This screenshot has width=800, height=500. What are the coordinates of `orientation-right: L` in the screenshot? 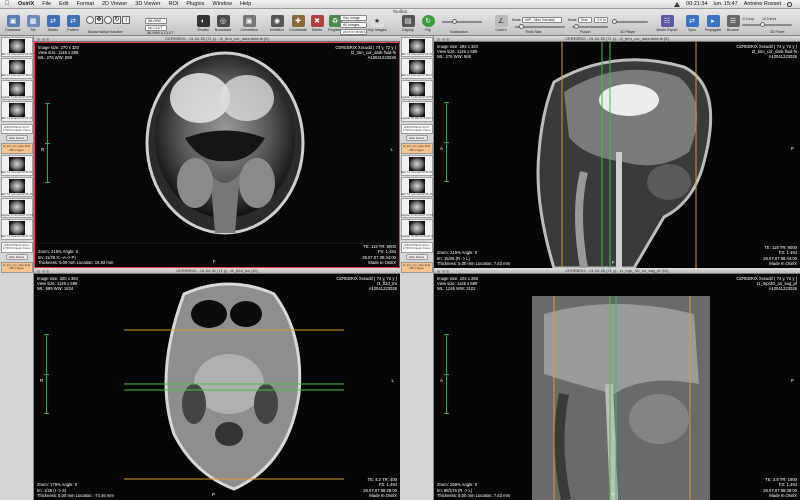 It's located at (391, 149).